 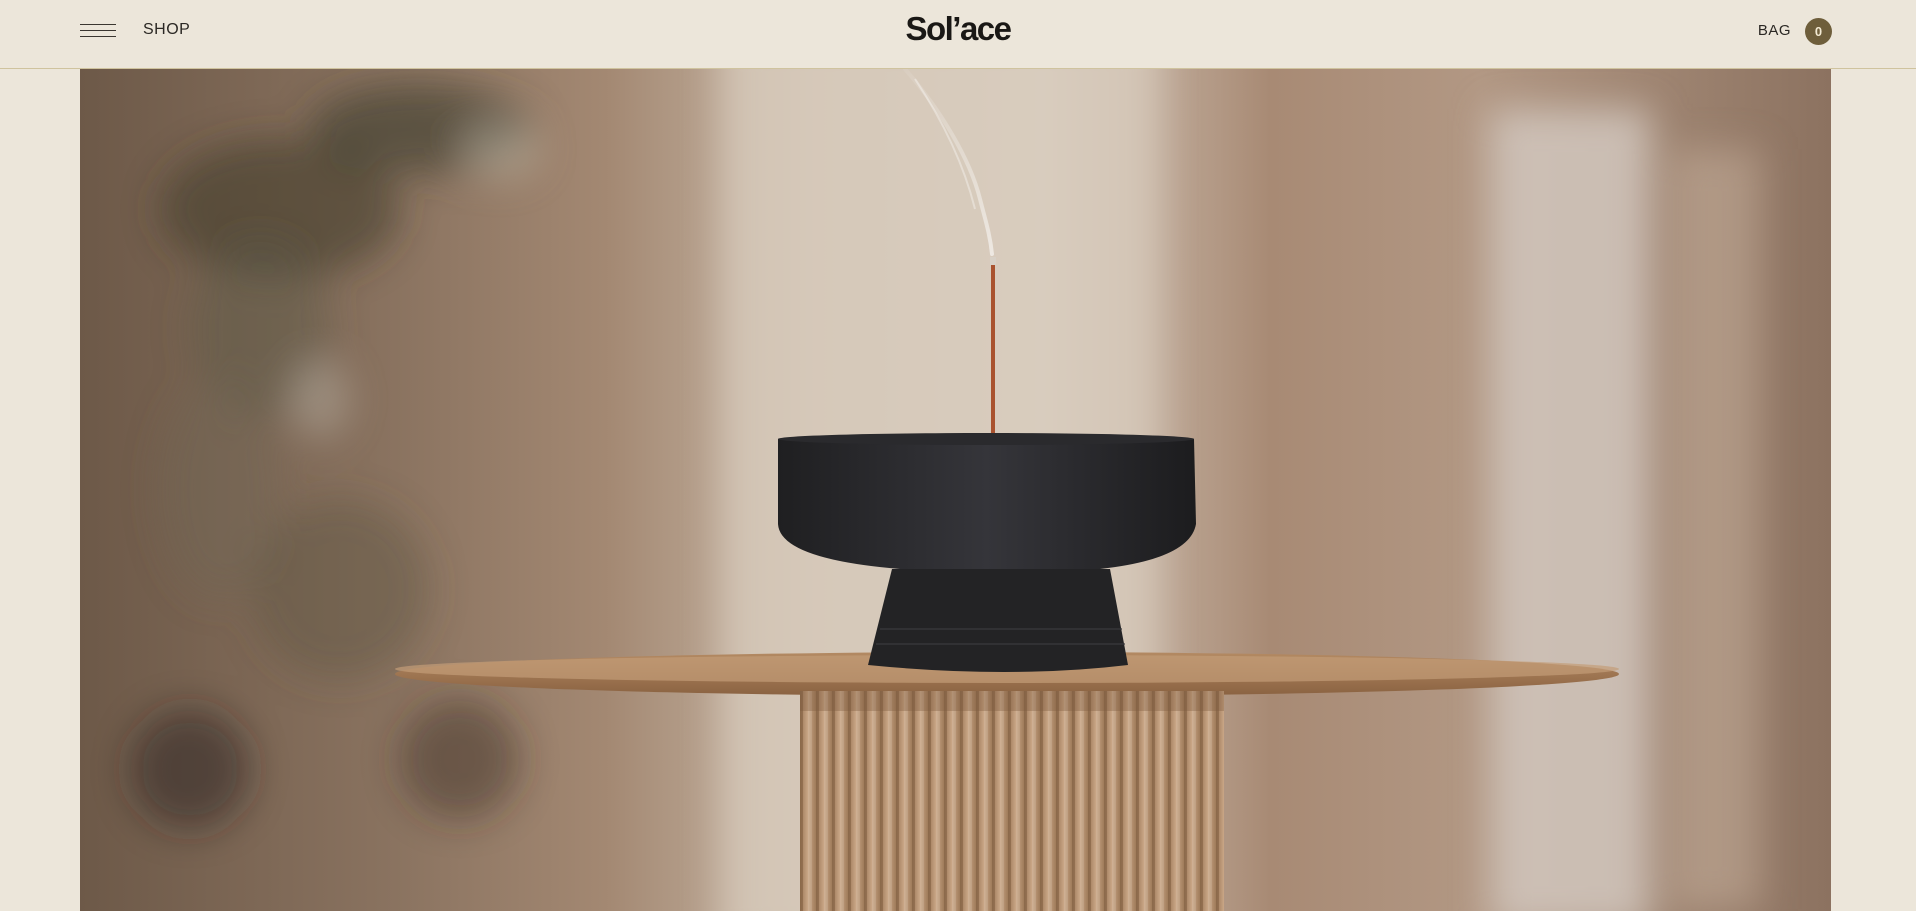 I want to click on site-logo: Sol’ace, so click(x=958, y=28).